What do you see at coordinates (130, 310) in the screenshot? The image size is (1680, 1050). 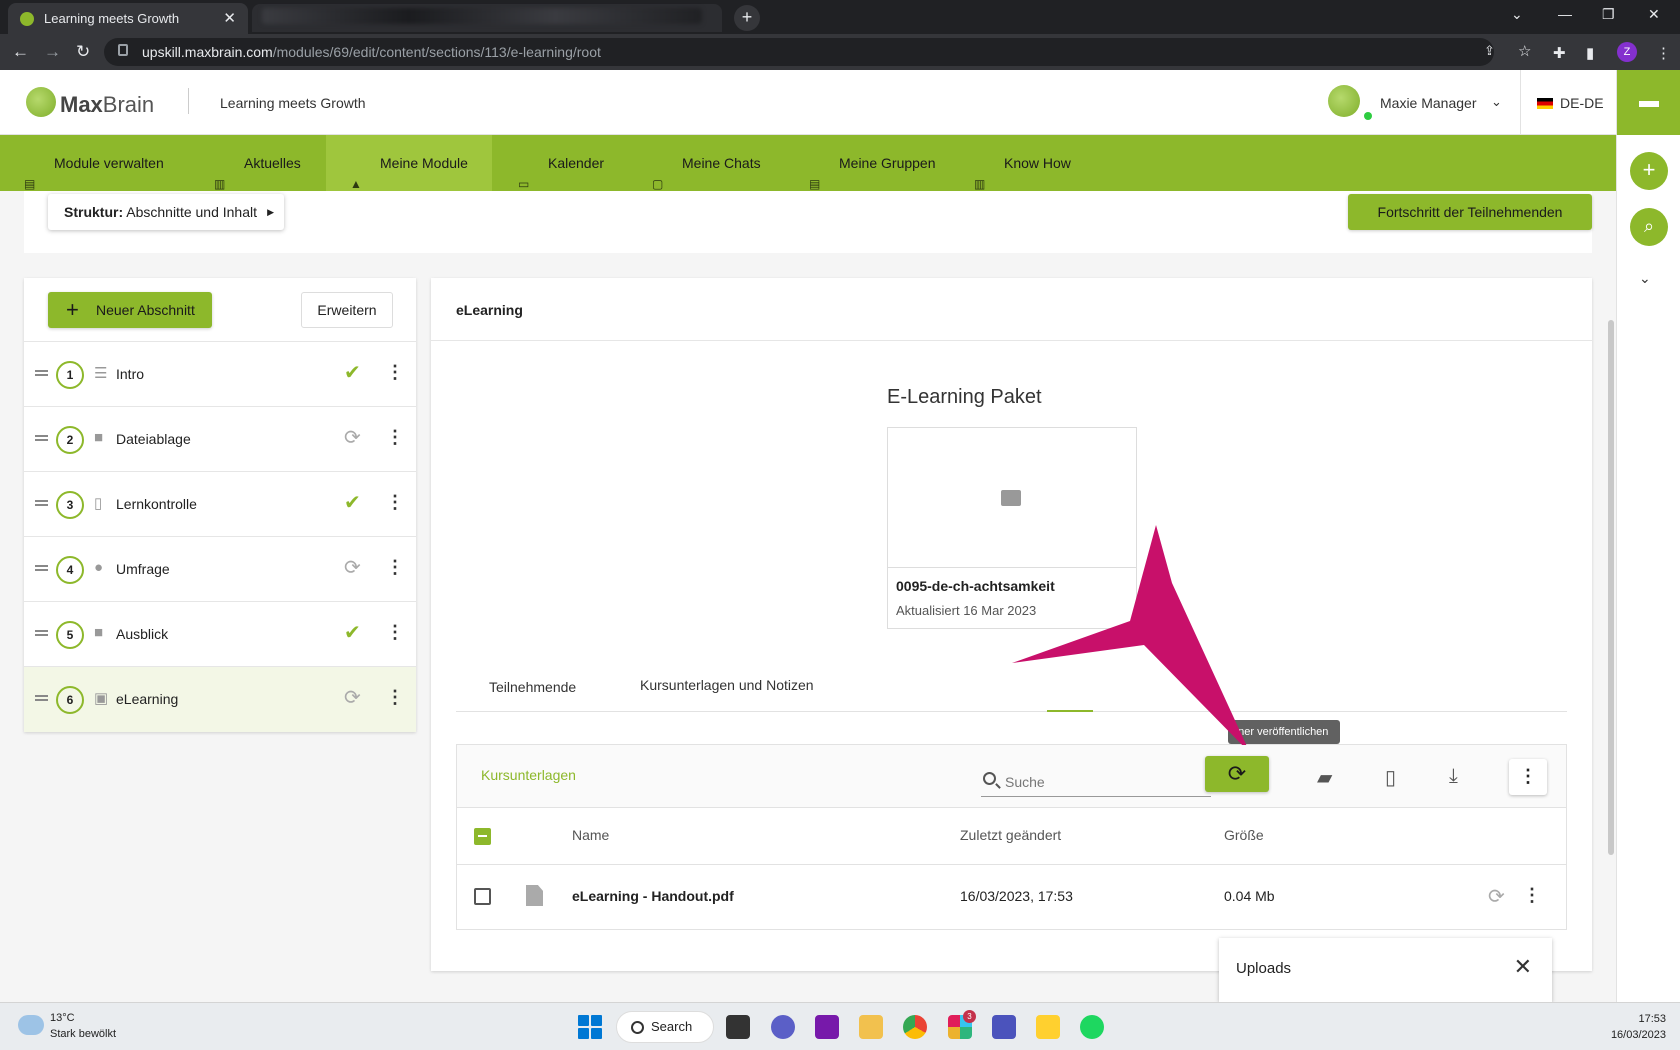 I see `new-section-button: + Neuer Abschnitt` at bounding box center [130, 310].